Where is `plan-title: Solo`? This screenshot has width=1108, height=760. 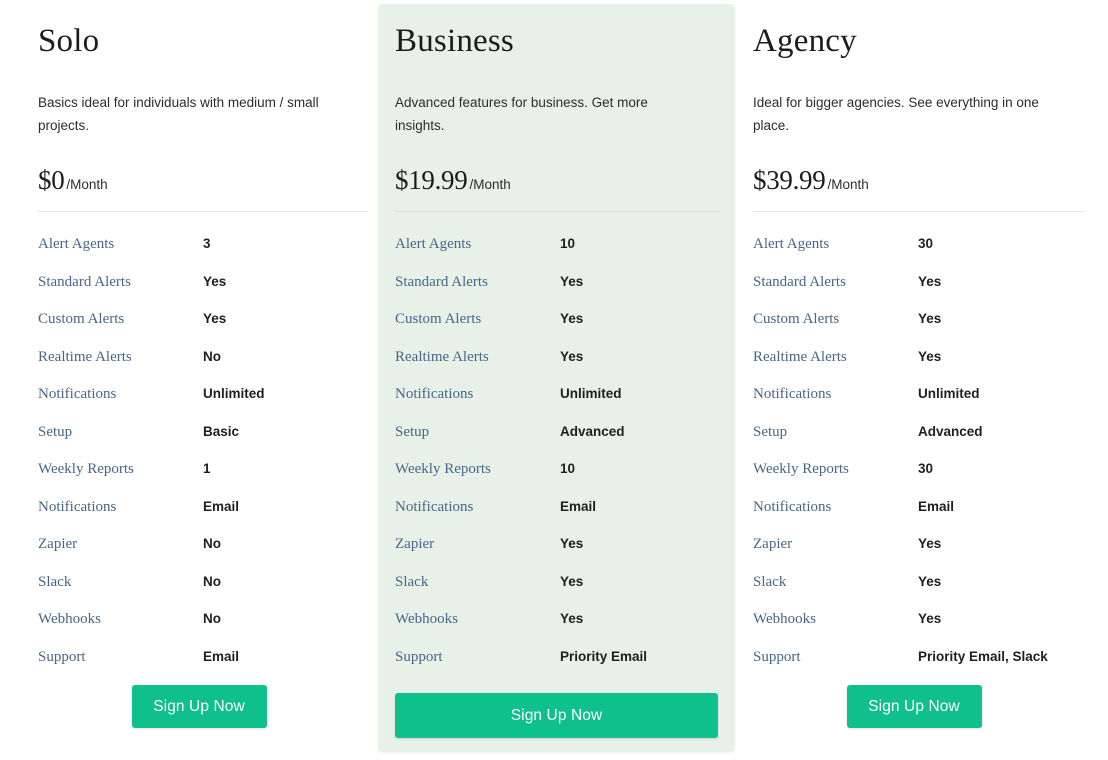
plan-title: Solo is located at coordinates (69, 41).